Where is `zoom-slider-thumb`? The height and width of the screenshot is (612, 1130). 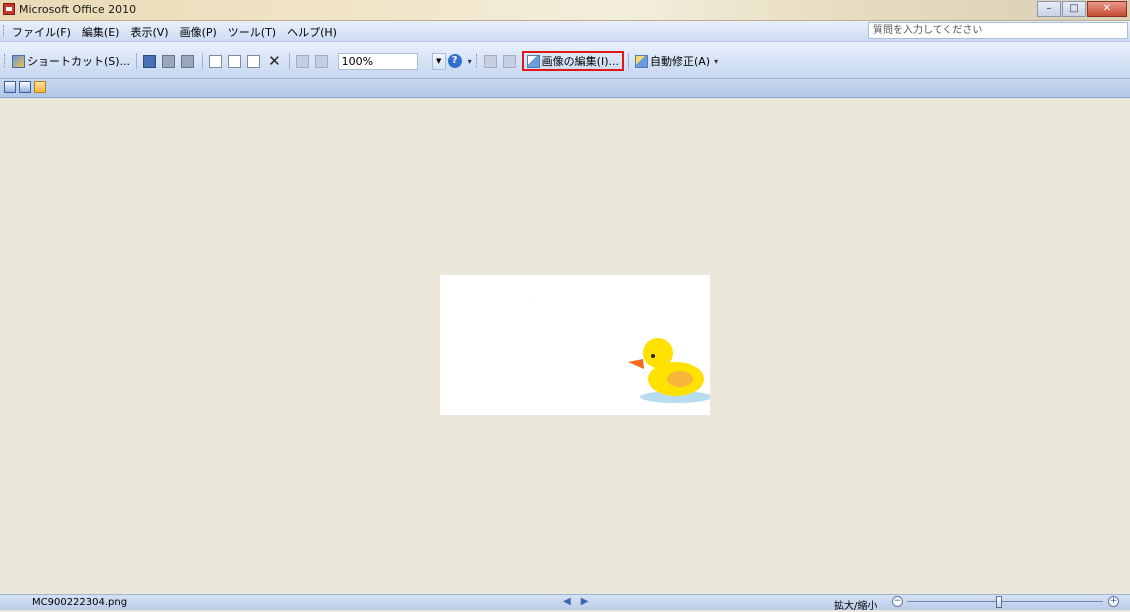 zoom-slider-thumb is located at coordinates (999, 602).